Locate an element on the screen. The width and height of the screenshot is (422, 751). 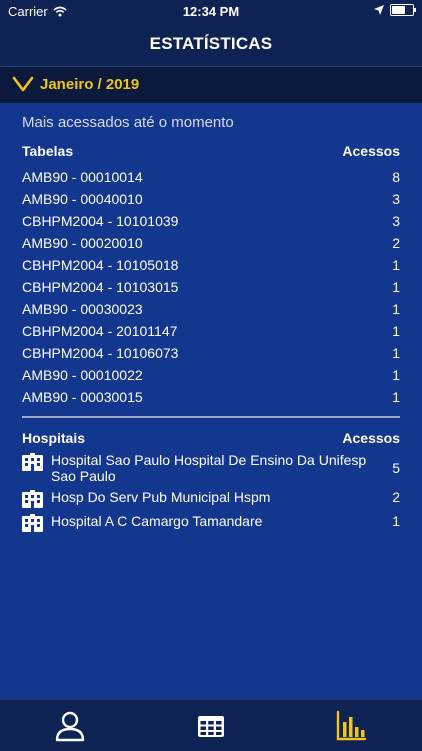
user-icon is located at coordinates (70, 726).